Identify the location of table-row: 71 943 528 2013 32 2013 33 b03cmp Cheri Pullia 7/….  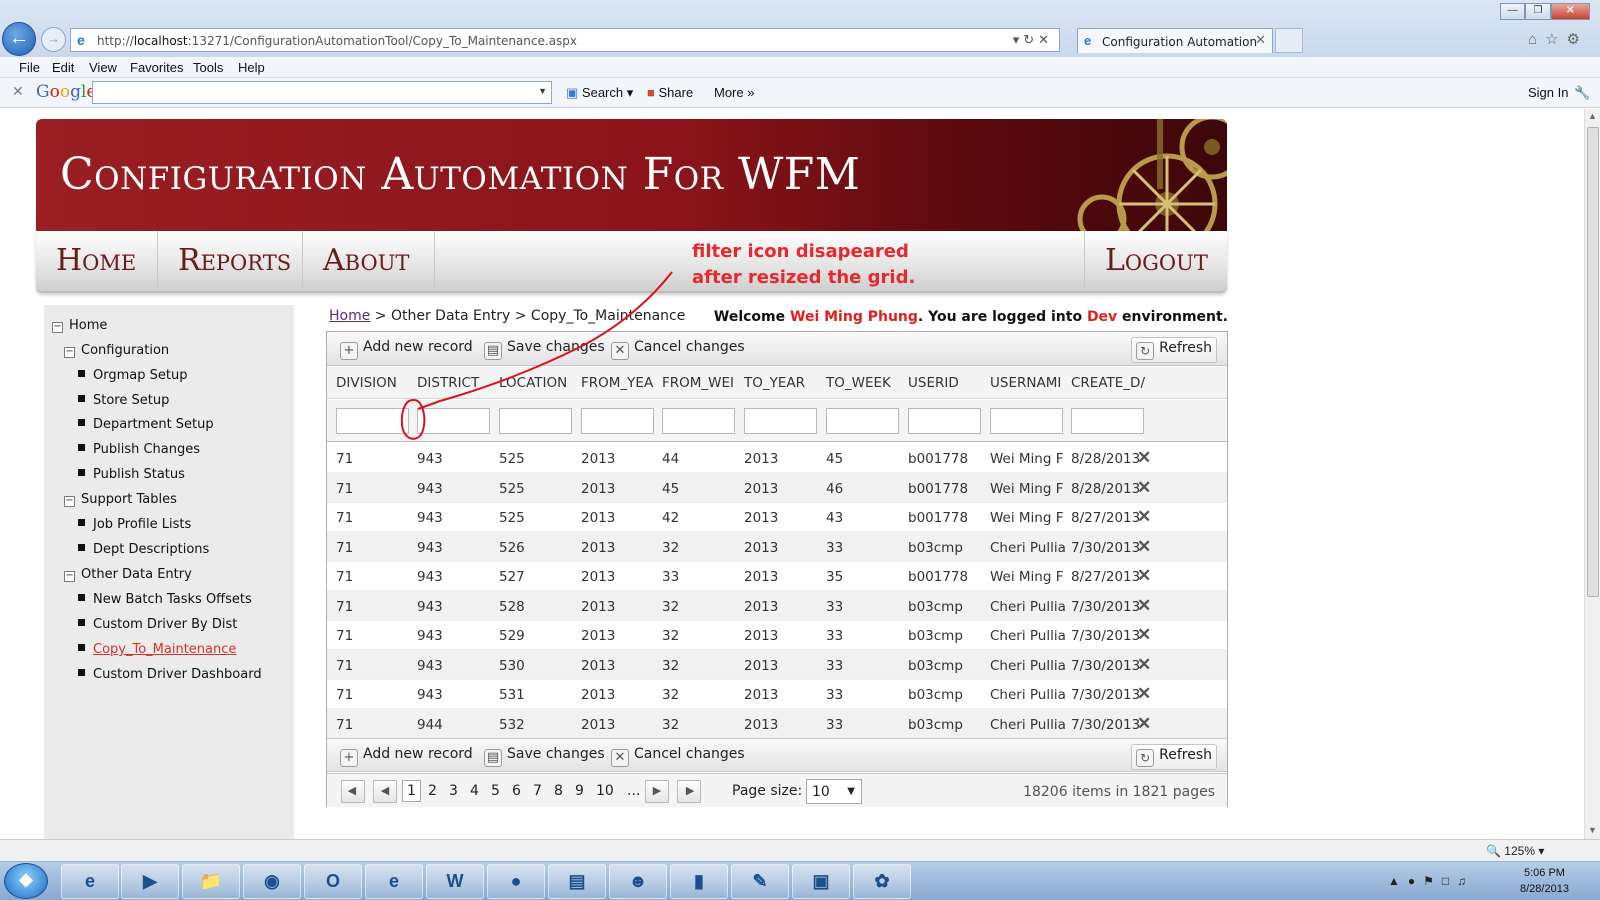
(777, 605).